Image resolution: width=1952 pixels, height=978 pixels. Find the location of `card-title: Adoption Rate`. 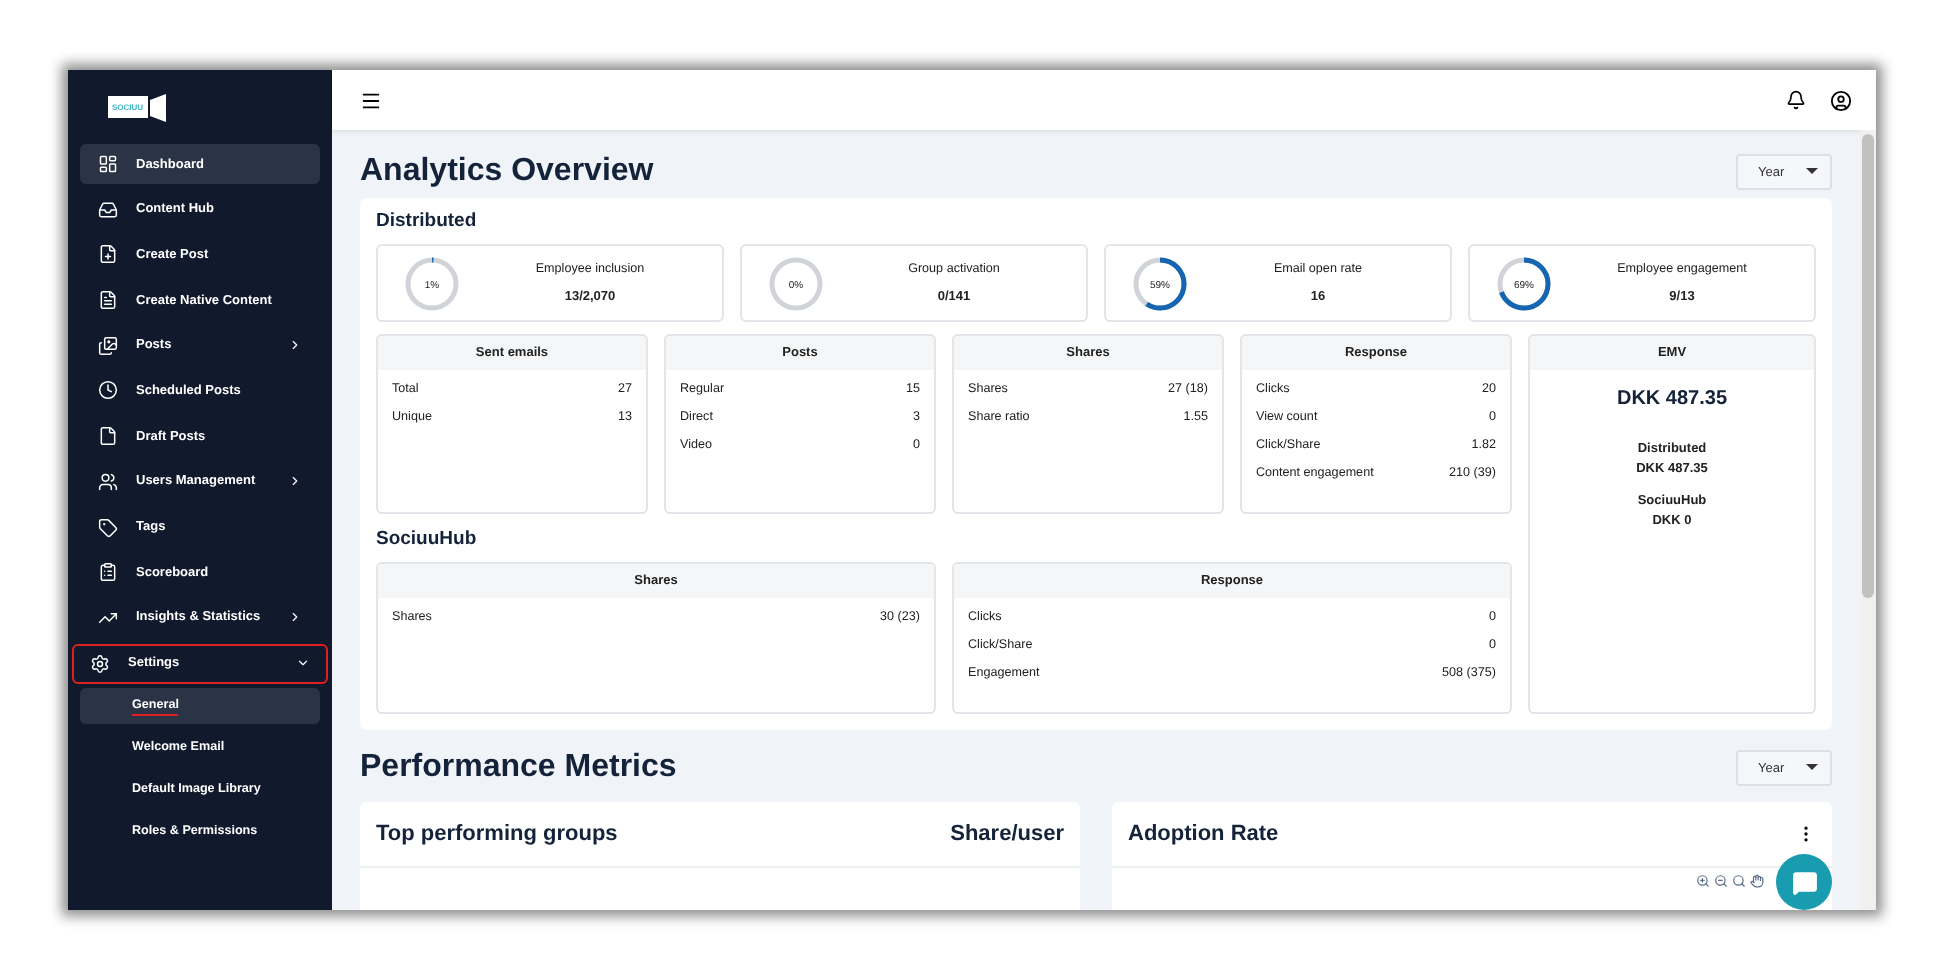

card-title: Adoption Rate is located at coordinates (1203, 834).